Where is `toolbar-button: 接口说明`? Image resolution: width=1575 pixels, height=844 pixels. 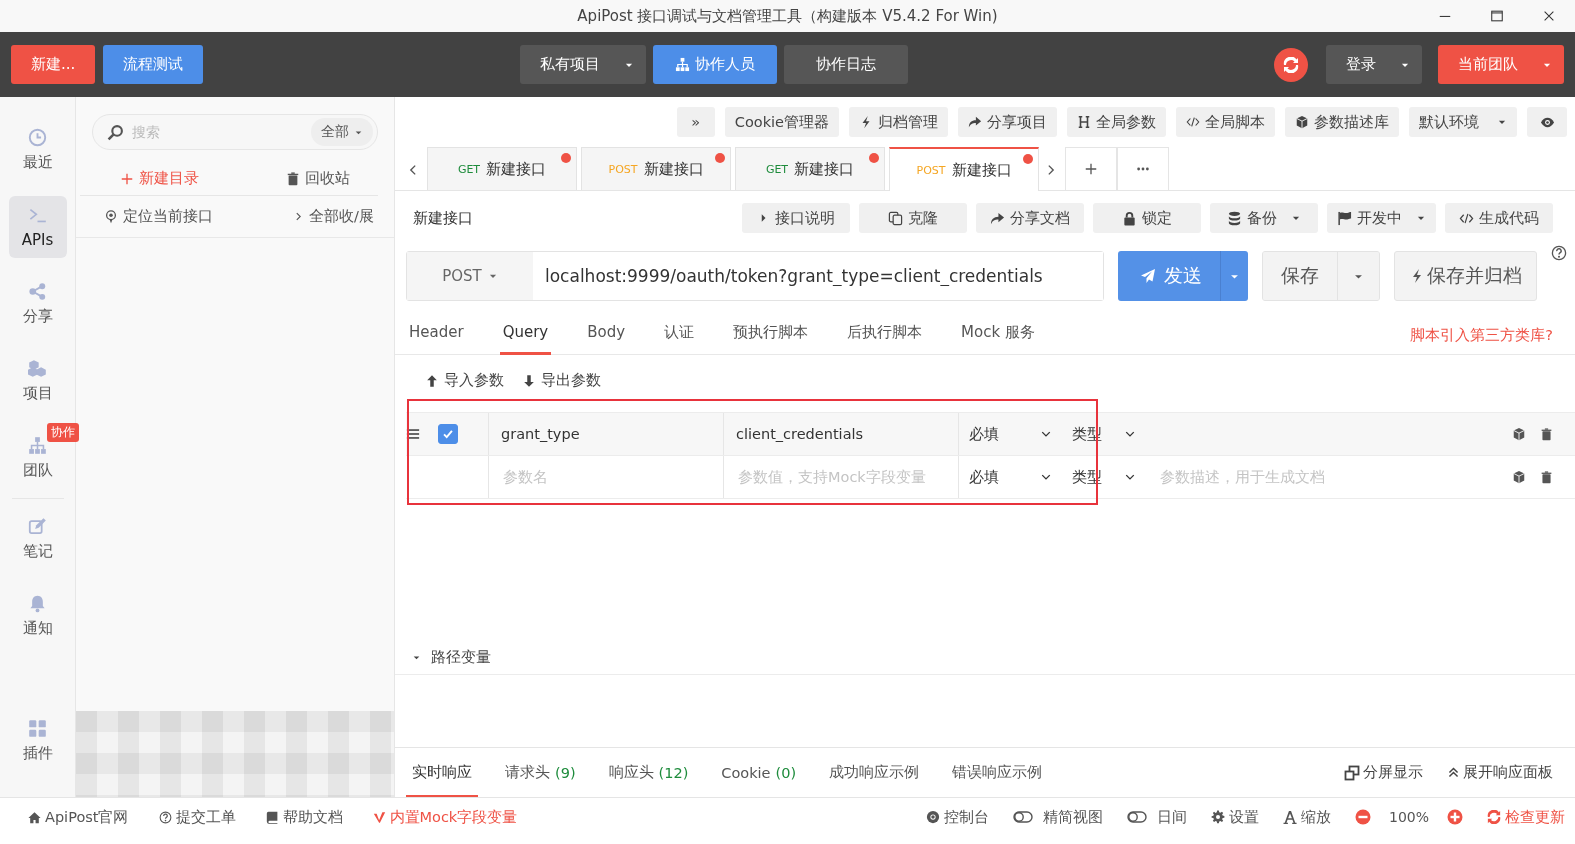 toolbar-button: 接口说明 is located at coordinates (796, 218).